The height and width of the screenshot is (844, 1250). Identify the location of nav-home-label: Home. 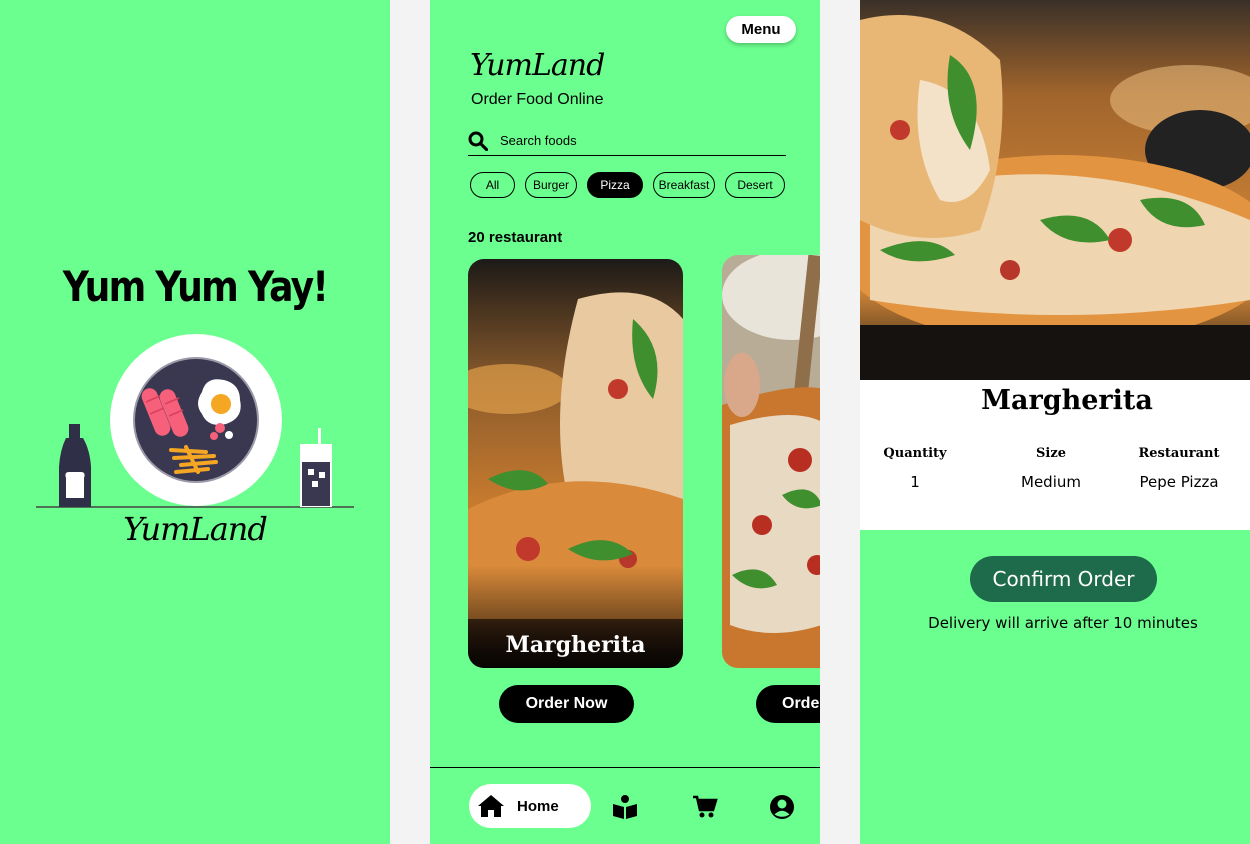
(538, 806).